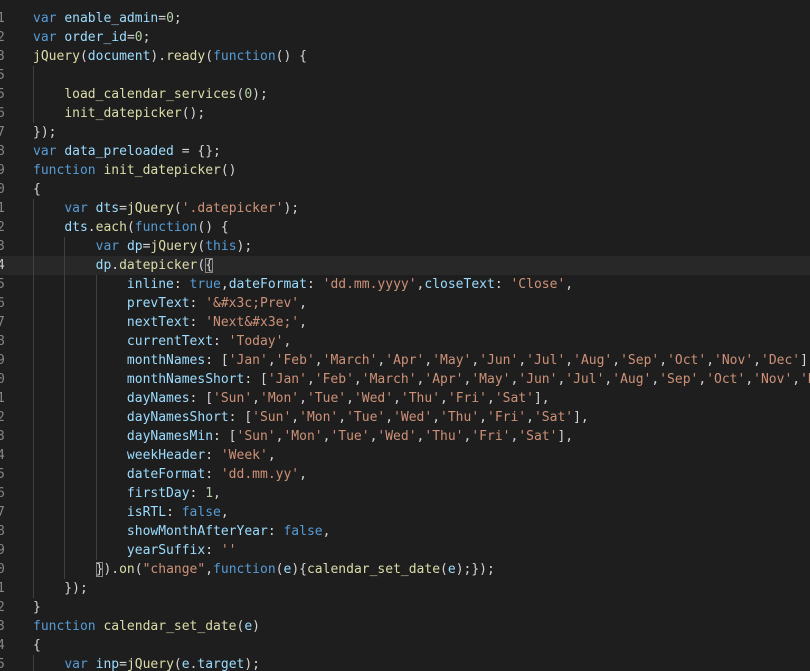 The height and width of the screenshot is (671, 810). Describe the element at coordinates (232, 208) in the screenshot. I see `code-token: '.datepicker'` at that location.